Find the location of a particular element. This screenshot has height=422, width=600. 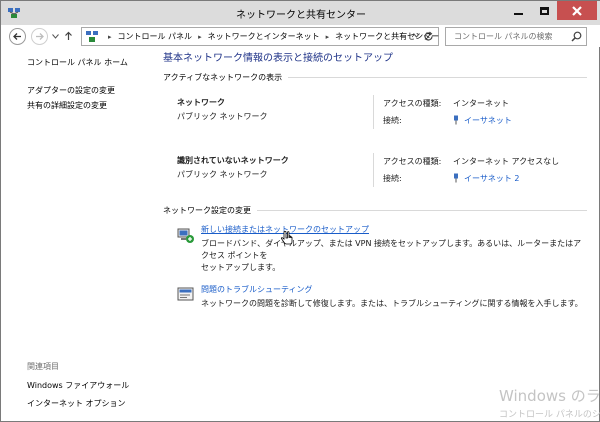

windows-firewall-link: Windows ファイアウォール is located at coordinates (92, 385).